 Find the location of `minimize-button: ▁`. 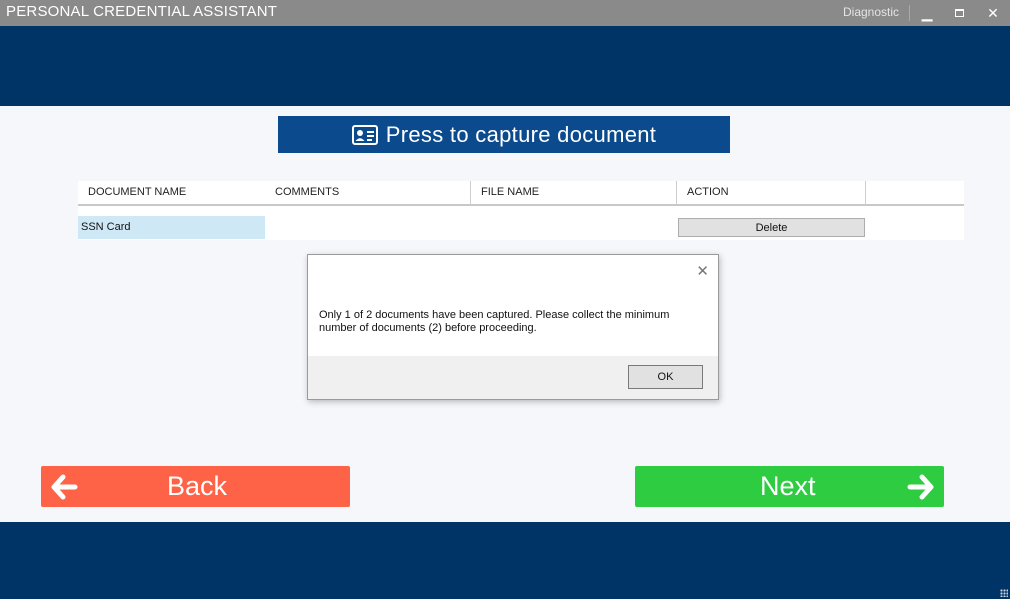

minimize-button: ▁ is located at coordinates (927, 13).